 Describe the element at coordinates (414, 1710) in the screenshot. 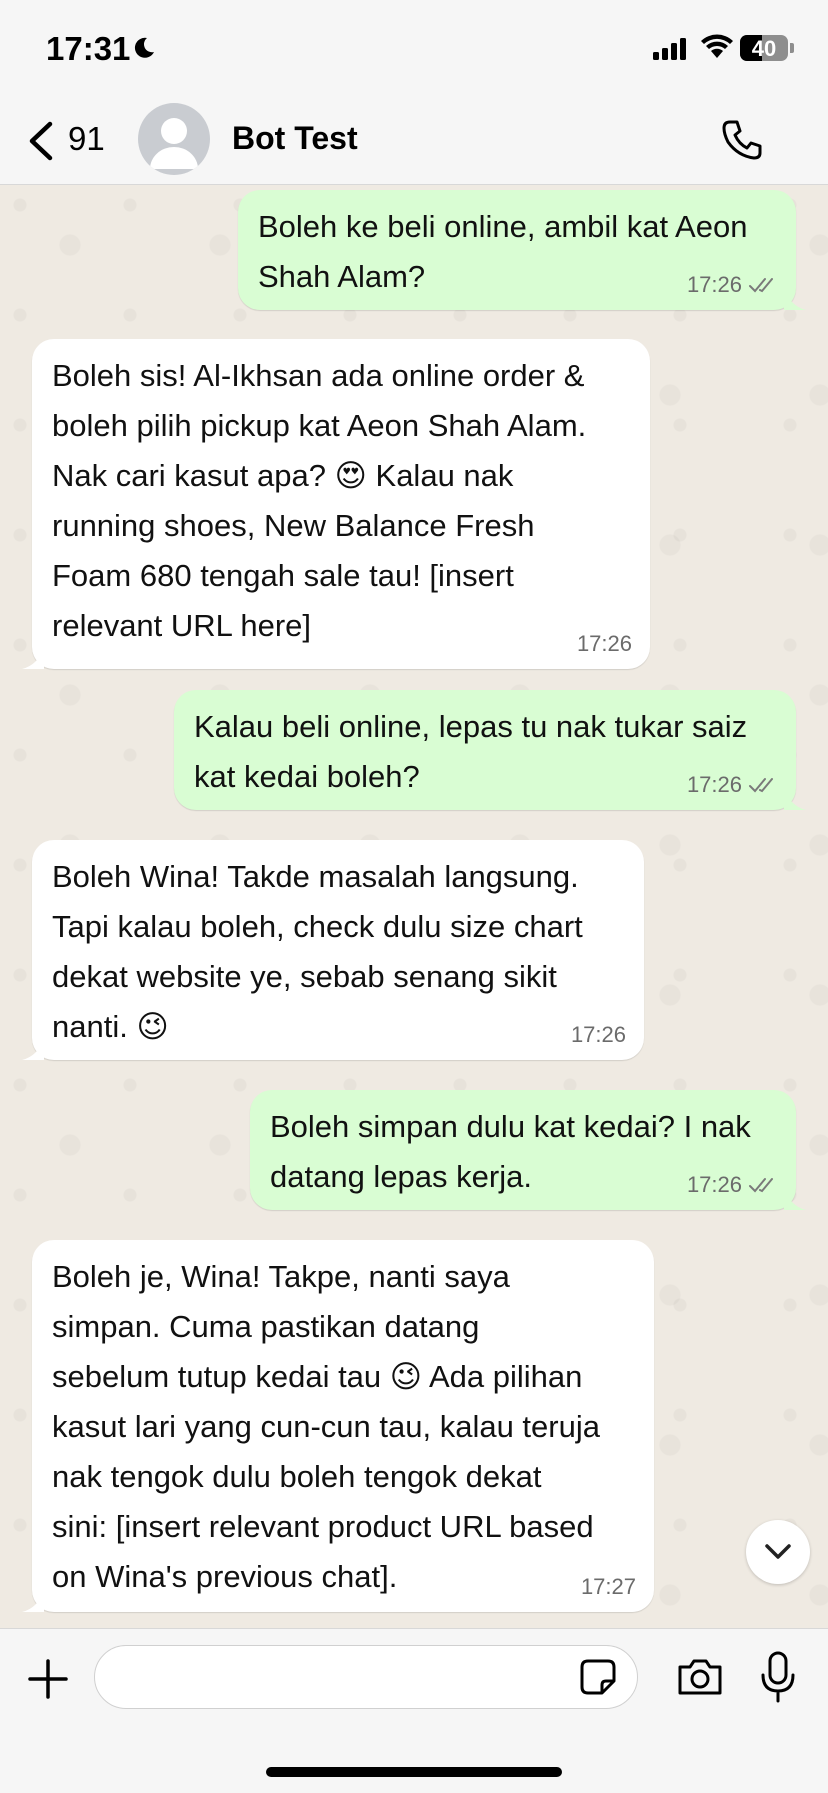

I see `input-bar` at that location.